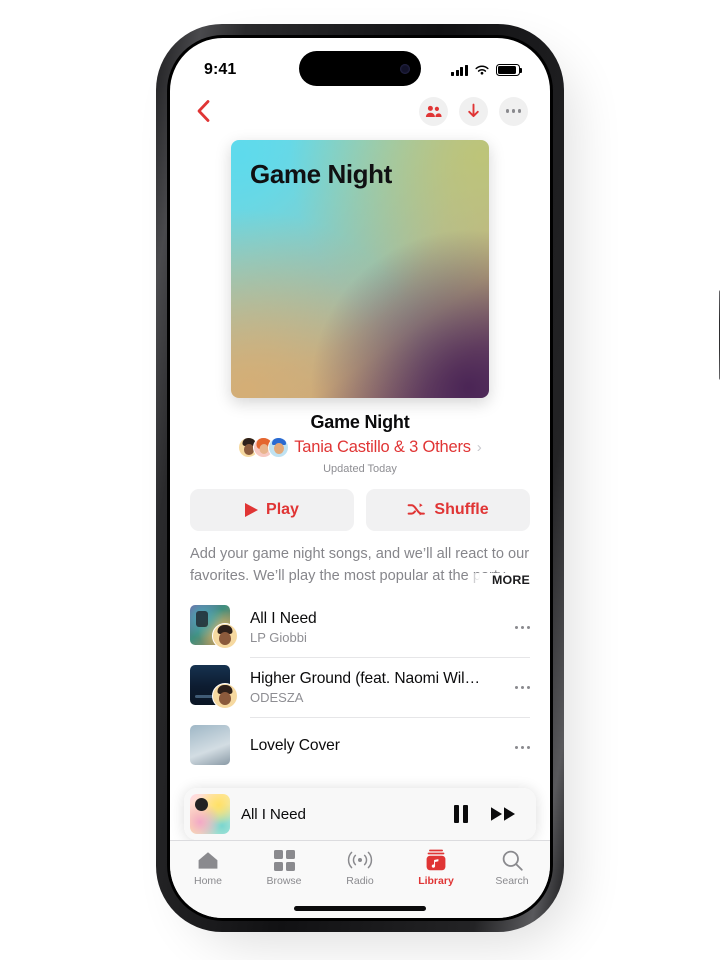 The height and width of the screenshot is (960, 720). Describe the element at coordinates (459, 70) in the screenshot. I see `cellular-bars-icon` at that location.